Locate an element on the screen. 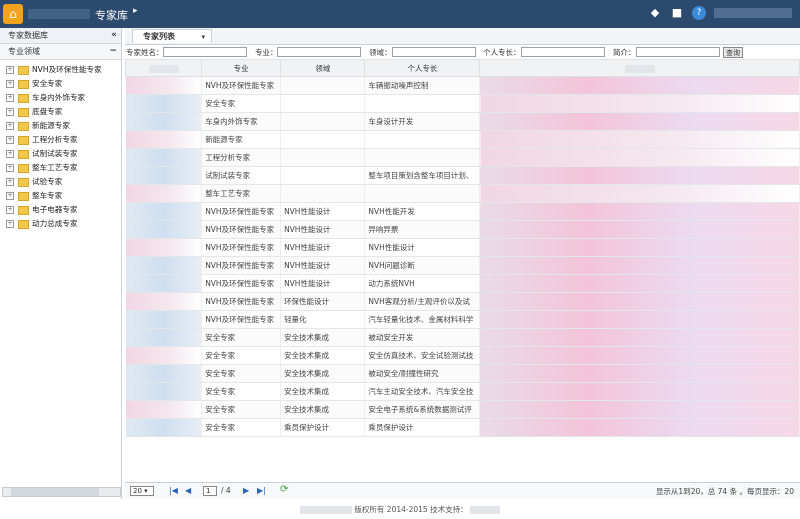  pager-info: 显示从1到20，总 74 条 。每页显示：20 is located at coordinates (724, 491).